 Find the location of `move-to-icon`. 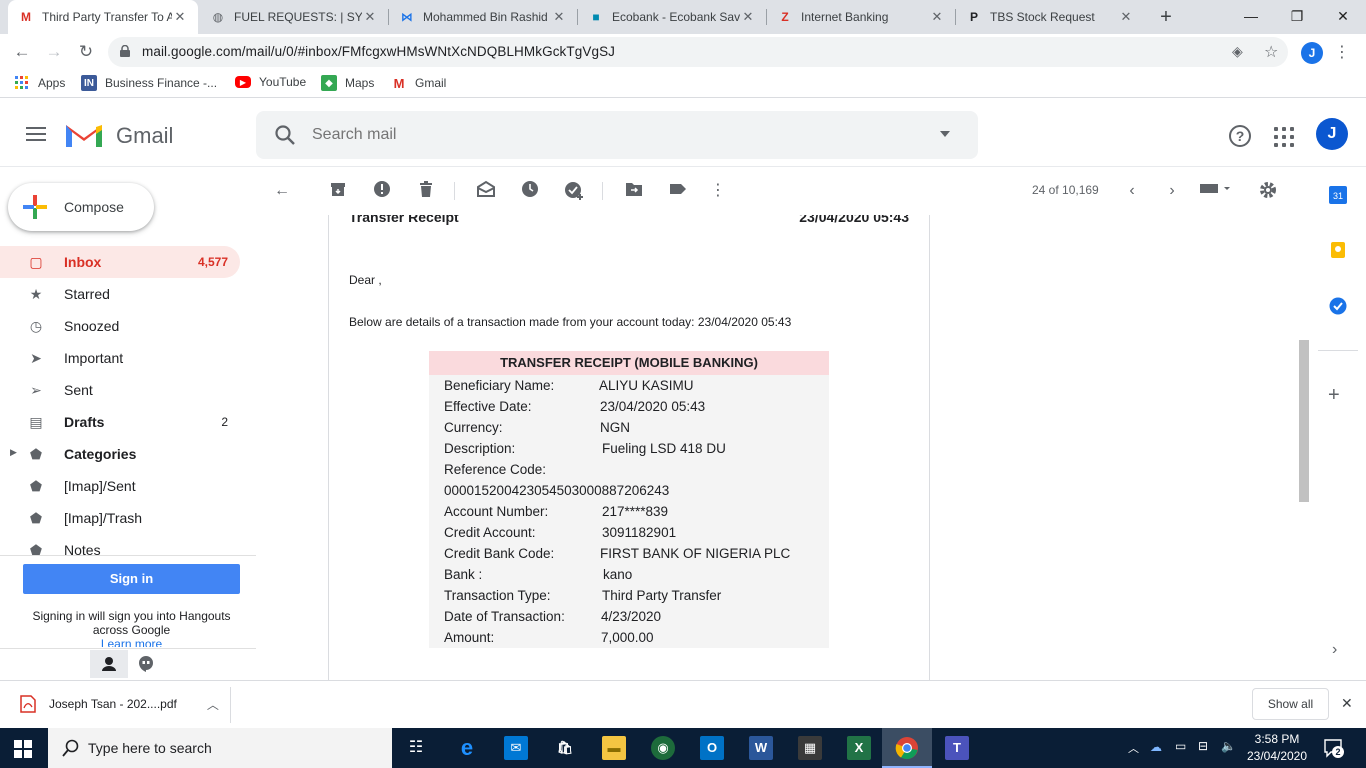

move-to-icon is located at coordinates (634, 191).